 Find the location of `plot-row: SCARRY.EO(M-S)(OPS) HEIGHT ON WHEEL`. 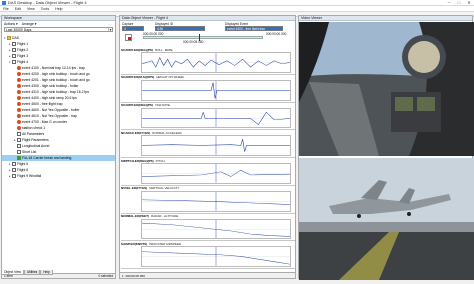

plot-row: SCARRY.EO(M-S)(OPS) HEIGHT ON WHEEL is located at coordinates (208, 89).